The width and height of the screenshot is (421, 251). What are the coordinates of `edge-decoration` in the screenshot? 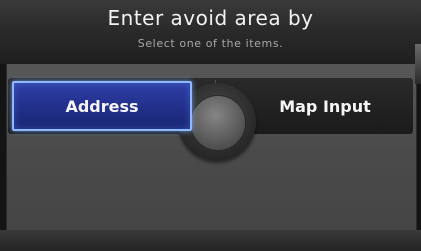 It's located at (418, 64).